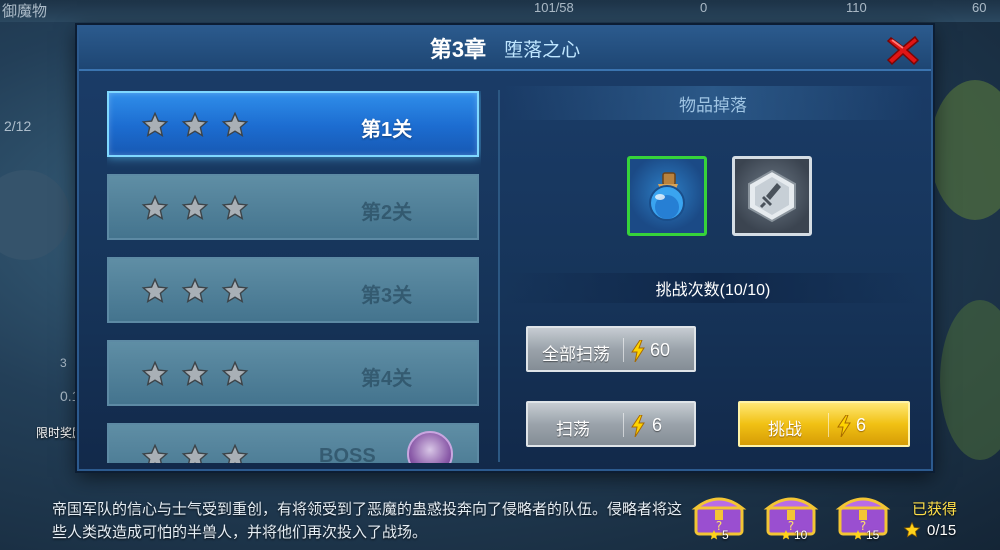 Image resolution: width=1000 pixels, height=550 pixels. What do you see at coordinates (660, 350) in the screenshot?
I see `sweep-all-cost: 60` at bounding box center [660, 350].